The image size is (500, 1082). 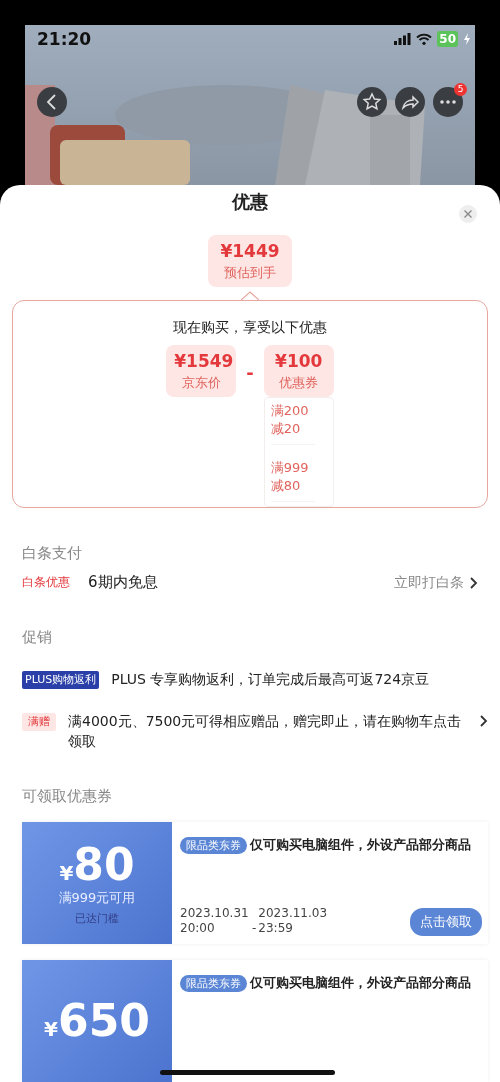 What do you see at coordinates (250, 273) in the screenshot?
I see `price-label: 预估到手` at bounding box center [250, 273].